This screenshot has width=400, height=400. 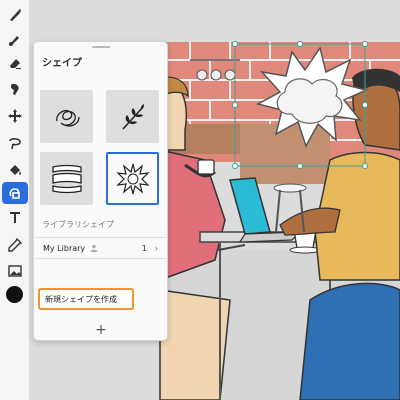 I want to click on selection-lasso-tool-icon, so click(x=15, y=144).